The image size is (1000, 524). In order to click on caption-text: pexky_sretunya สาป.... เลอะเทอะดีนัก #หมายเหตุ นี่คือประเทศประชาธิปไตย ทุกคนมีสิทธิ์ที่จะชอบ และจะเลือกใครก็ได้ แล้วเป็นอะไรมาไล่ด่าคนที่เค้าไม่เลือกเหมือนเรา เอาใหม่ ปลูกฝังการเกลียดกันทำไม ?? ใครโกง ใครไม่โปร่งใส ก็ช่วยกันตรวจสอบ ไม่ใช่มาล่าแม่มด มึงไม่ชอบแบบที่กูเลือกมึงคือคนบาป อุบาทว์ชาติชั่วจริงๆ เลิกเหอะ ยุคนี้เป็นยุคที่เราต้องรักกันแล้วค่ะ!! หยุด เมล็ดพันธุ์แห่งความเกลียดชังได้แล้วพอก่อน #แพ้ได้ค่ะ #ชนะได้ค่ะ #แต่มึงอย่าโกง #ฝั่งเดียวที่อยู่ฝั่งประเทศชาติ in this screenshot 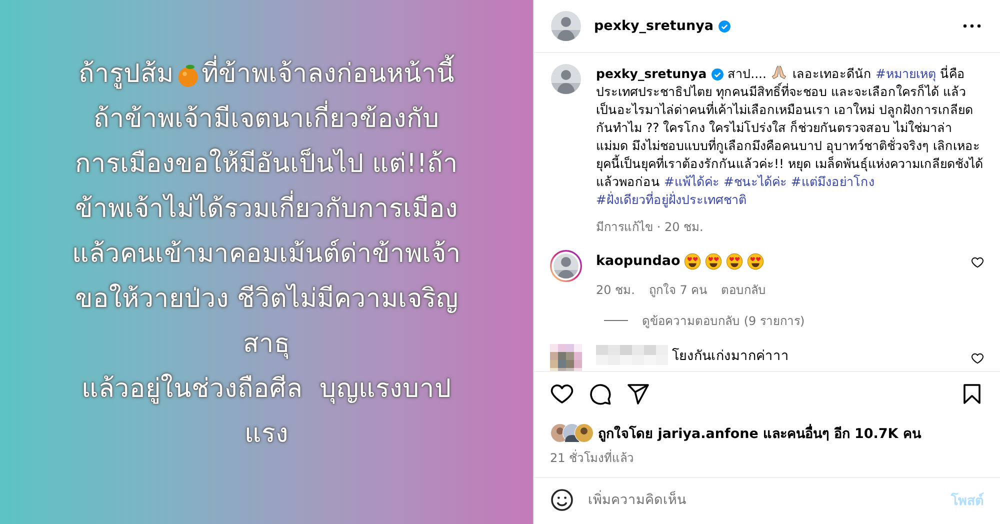, I will do `click(790, 136)`.